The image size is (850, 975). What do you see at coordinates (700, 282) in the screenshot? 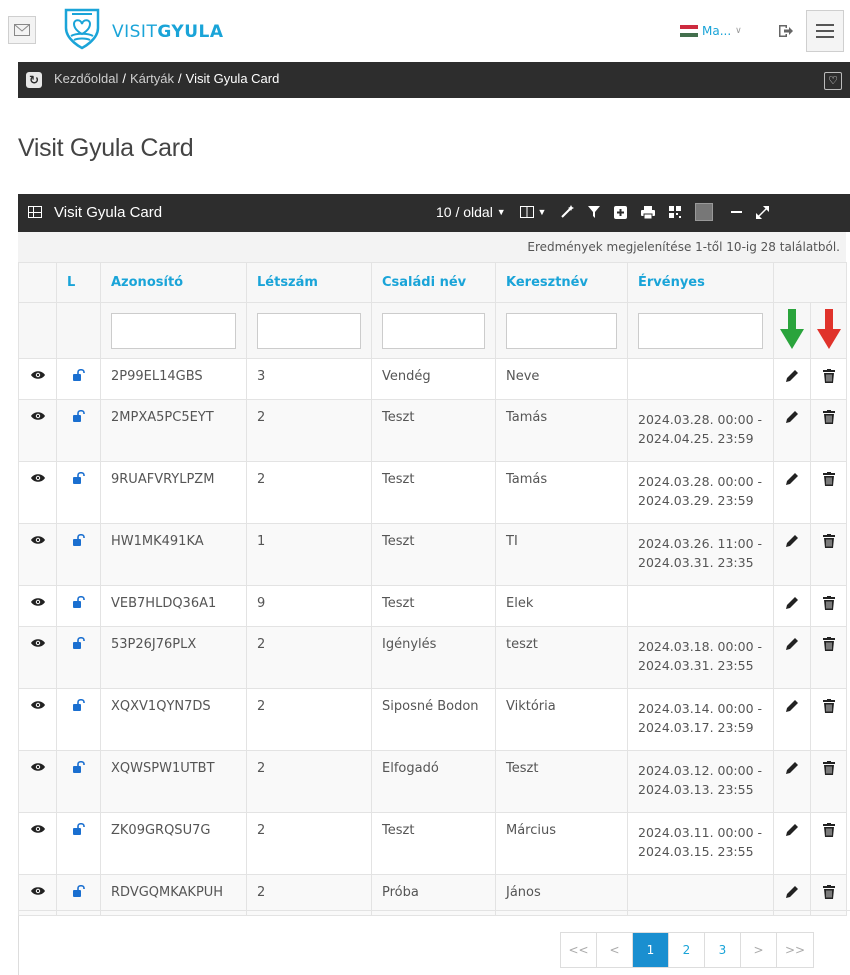
I see `column-header-valid: Érvényes` at bounding box center [700, 282].